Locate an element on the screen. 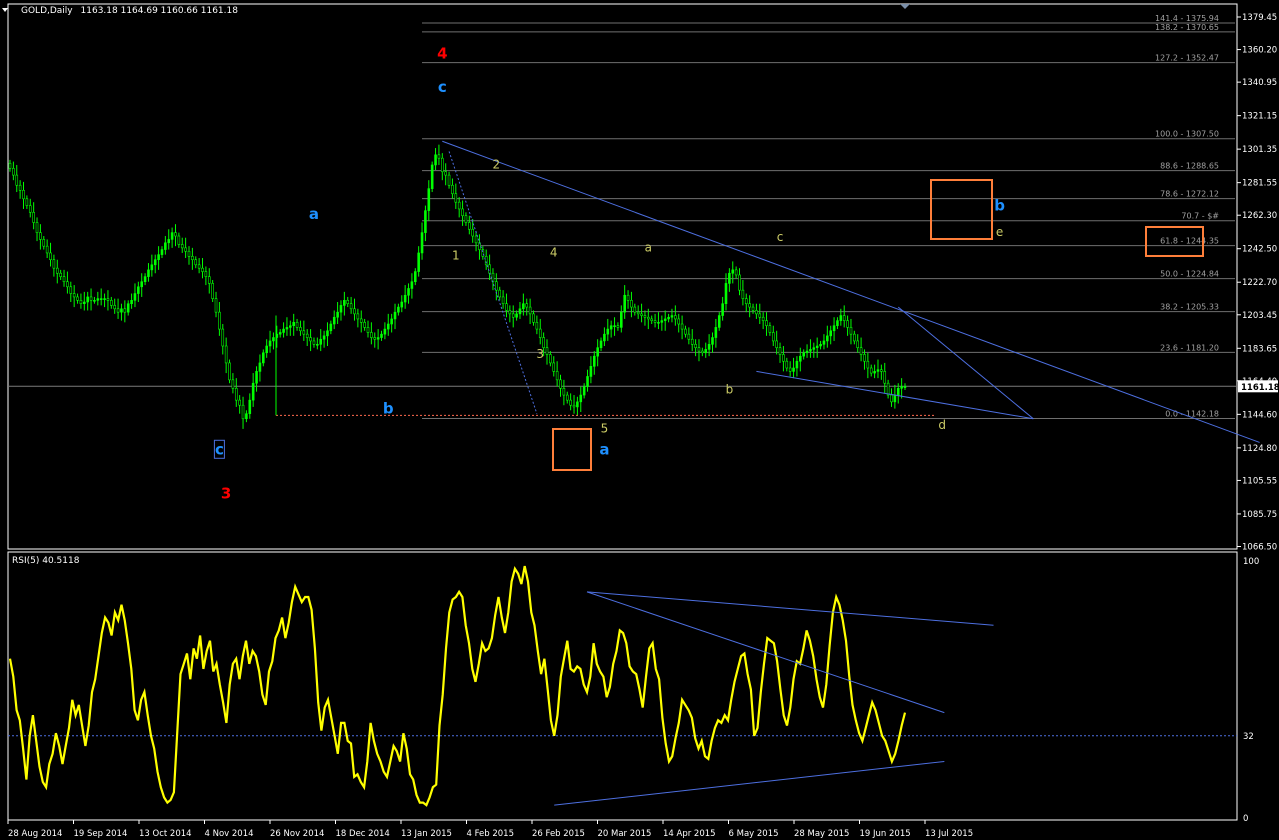 The width and height of the screenshot is (1279, 840). rsi-tick-label: 100 is located at coordinates (1251, 562).